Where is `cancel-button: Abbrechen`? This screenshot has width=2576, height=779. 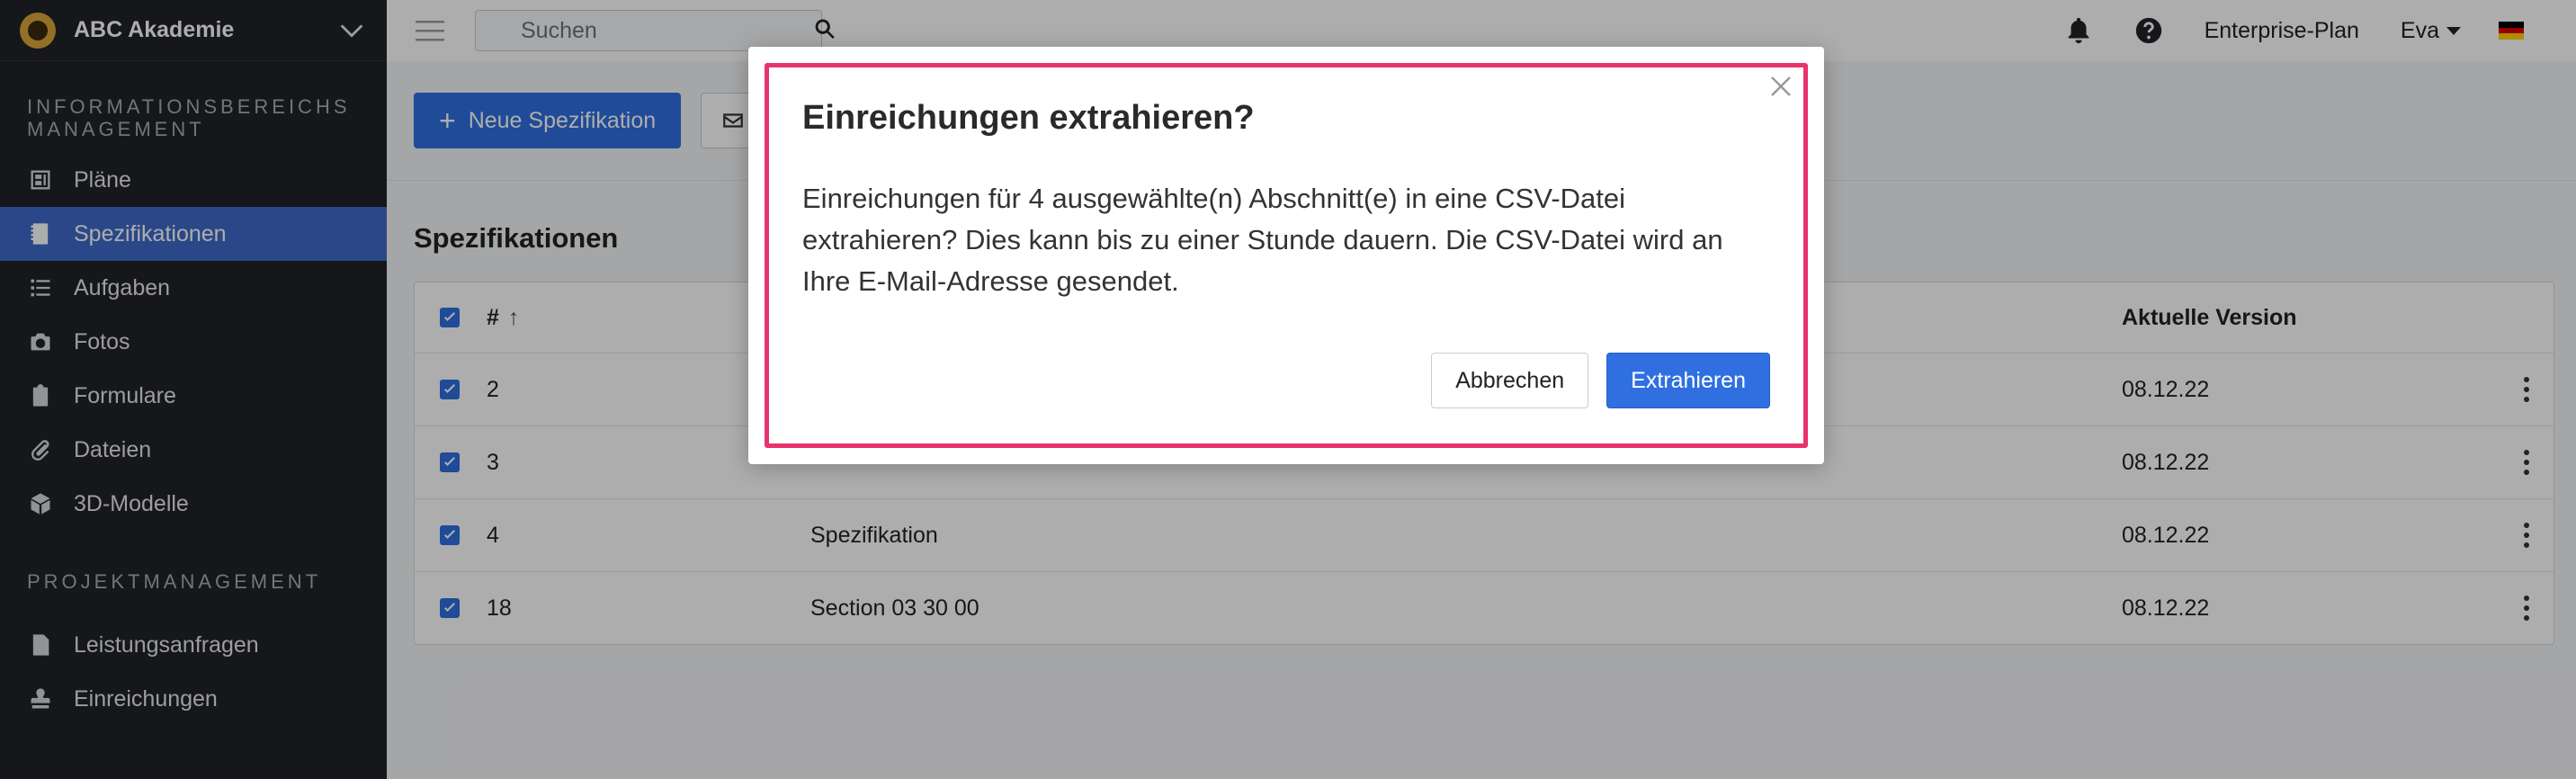
cancel-button: Abbrechen is located at coordinates (1510, 380).